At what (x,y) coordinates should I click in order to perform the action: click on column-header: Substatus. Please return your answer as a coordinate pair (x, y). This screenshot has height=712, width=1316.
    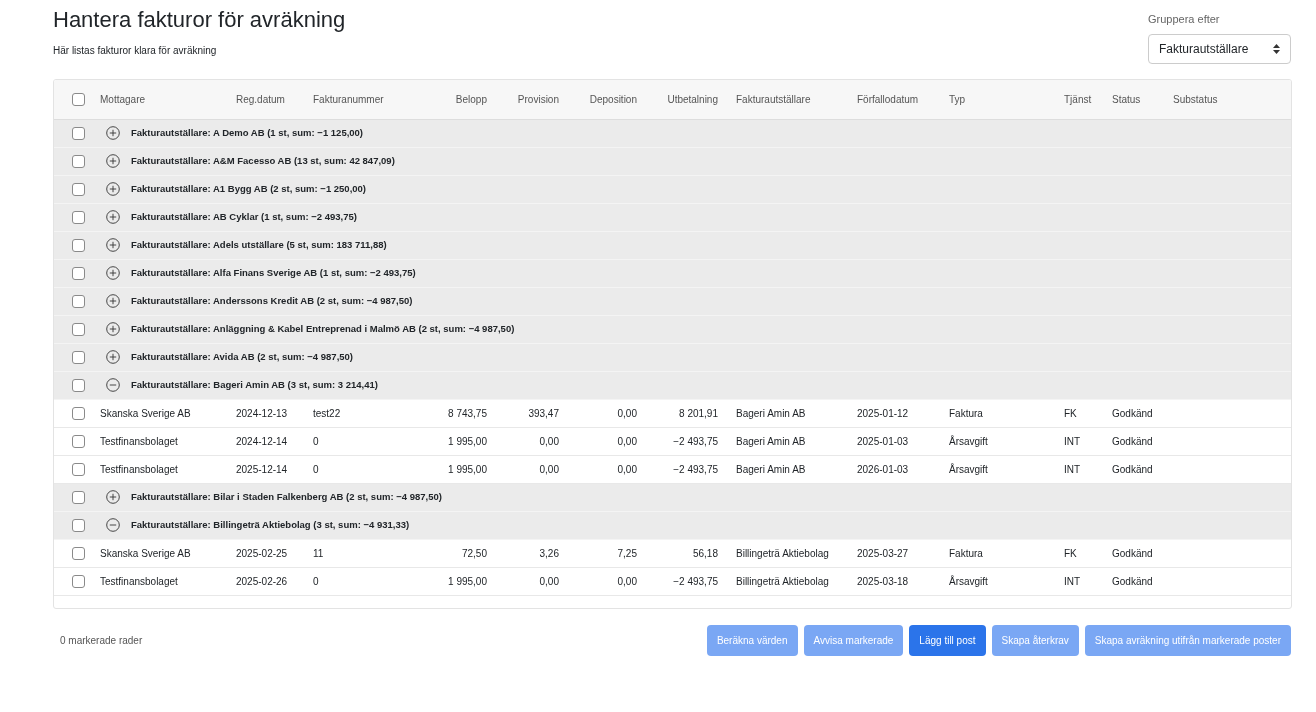
    Looking at the image, I should click on (1195, 99).